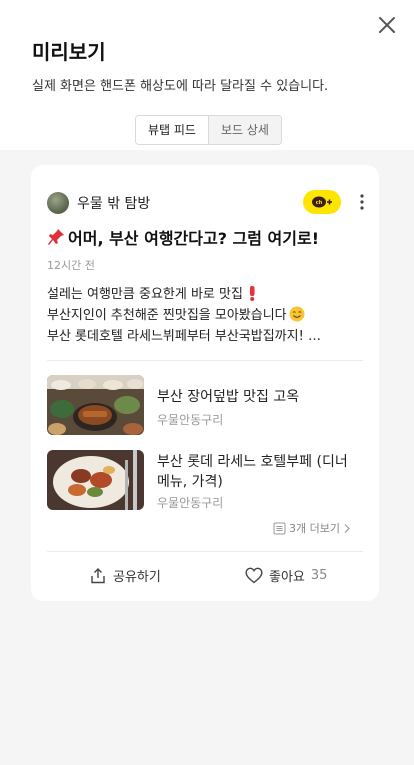 The image size is (414, 765). Describe the element at coordinates (297, 314) in the screenshot. I see `smile-emoji-icon` at that location.